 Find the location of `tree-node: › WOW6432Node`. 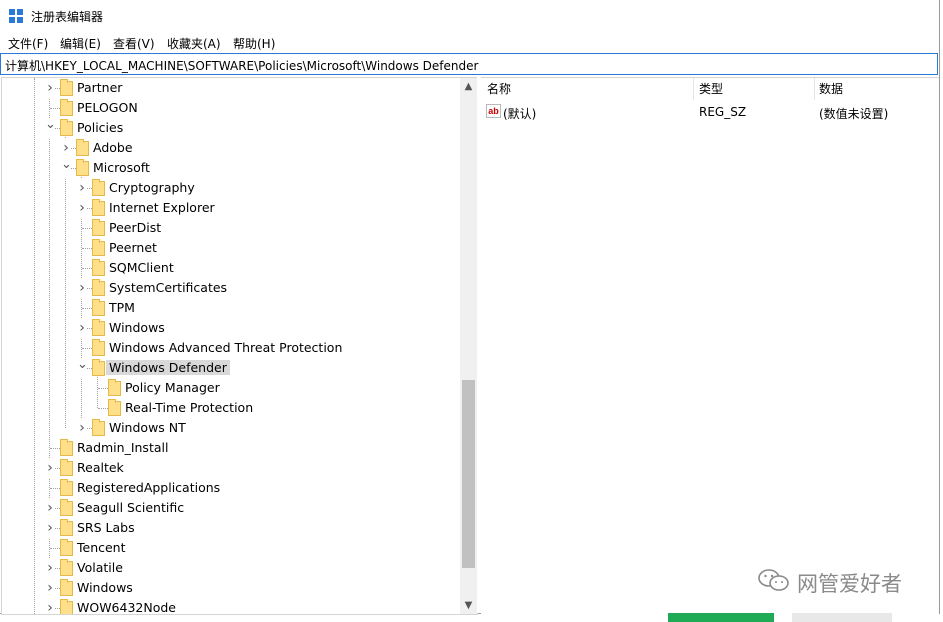

tree-node: › WOW6432Node is located at coordinates (230, 606).